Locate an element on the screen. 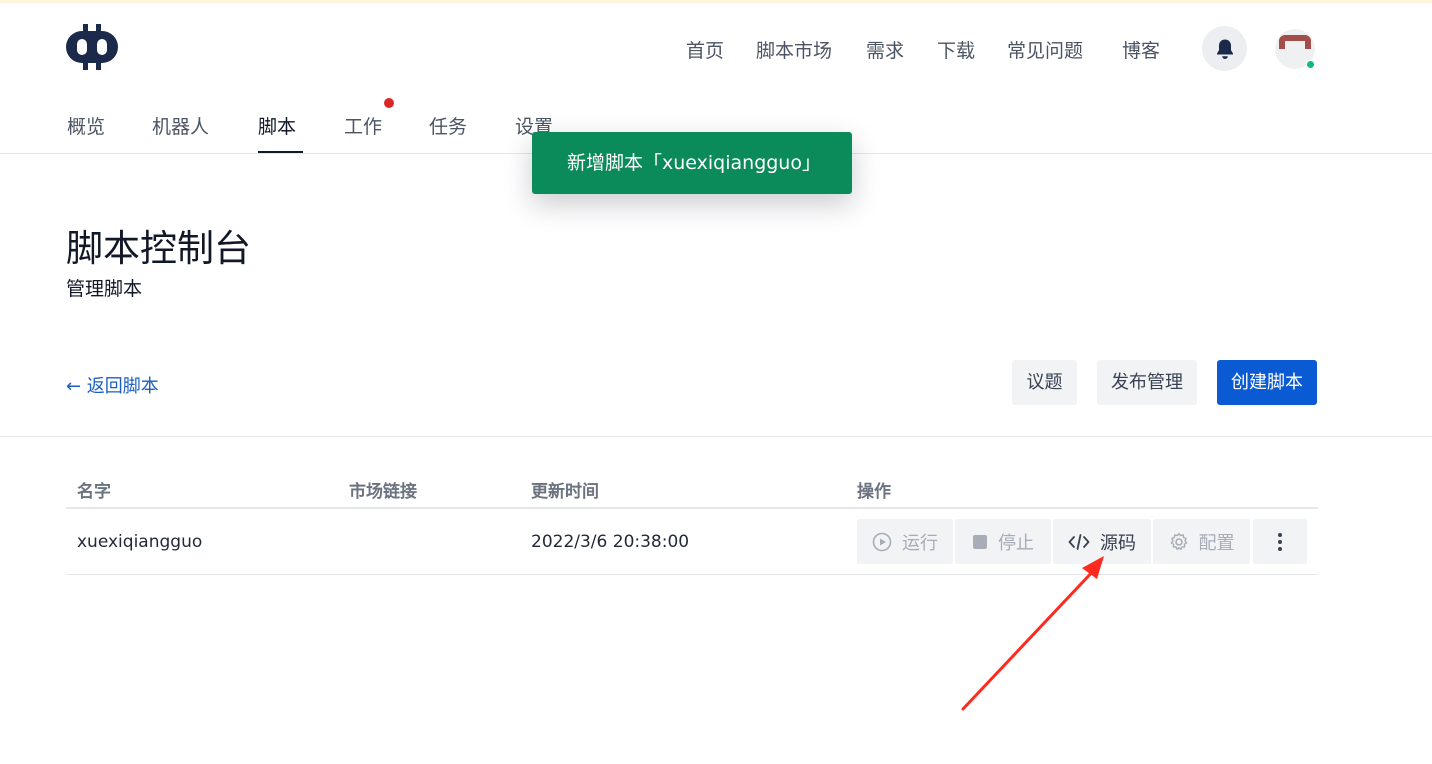 The image size is (1432, 764). annotation-arrow is located at coordinates (1032, 633).